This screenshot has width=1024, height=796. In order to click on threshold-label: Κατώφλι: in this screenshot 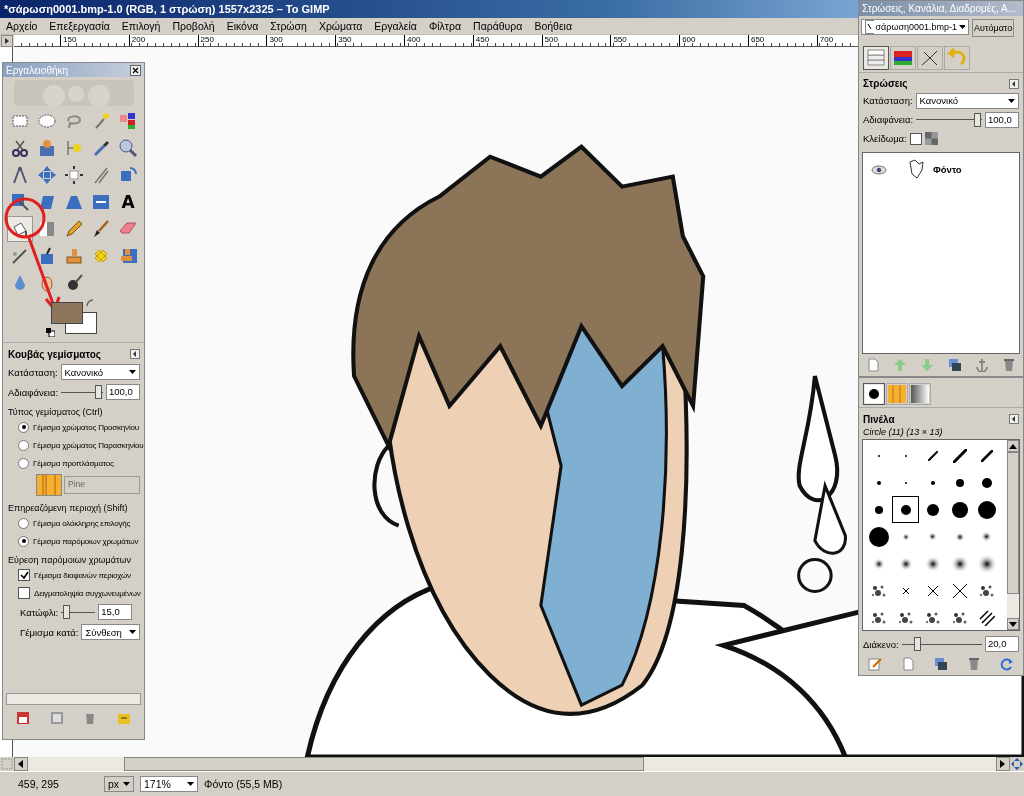, I will do `click(39, 612)`.